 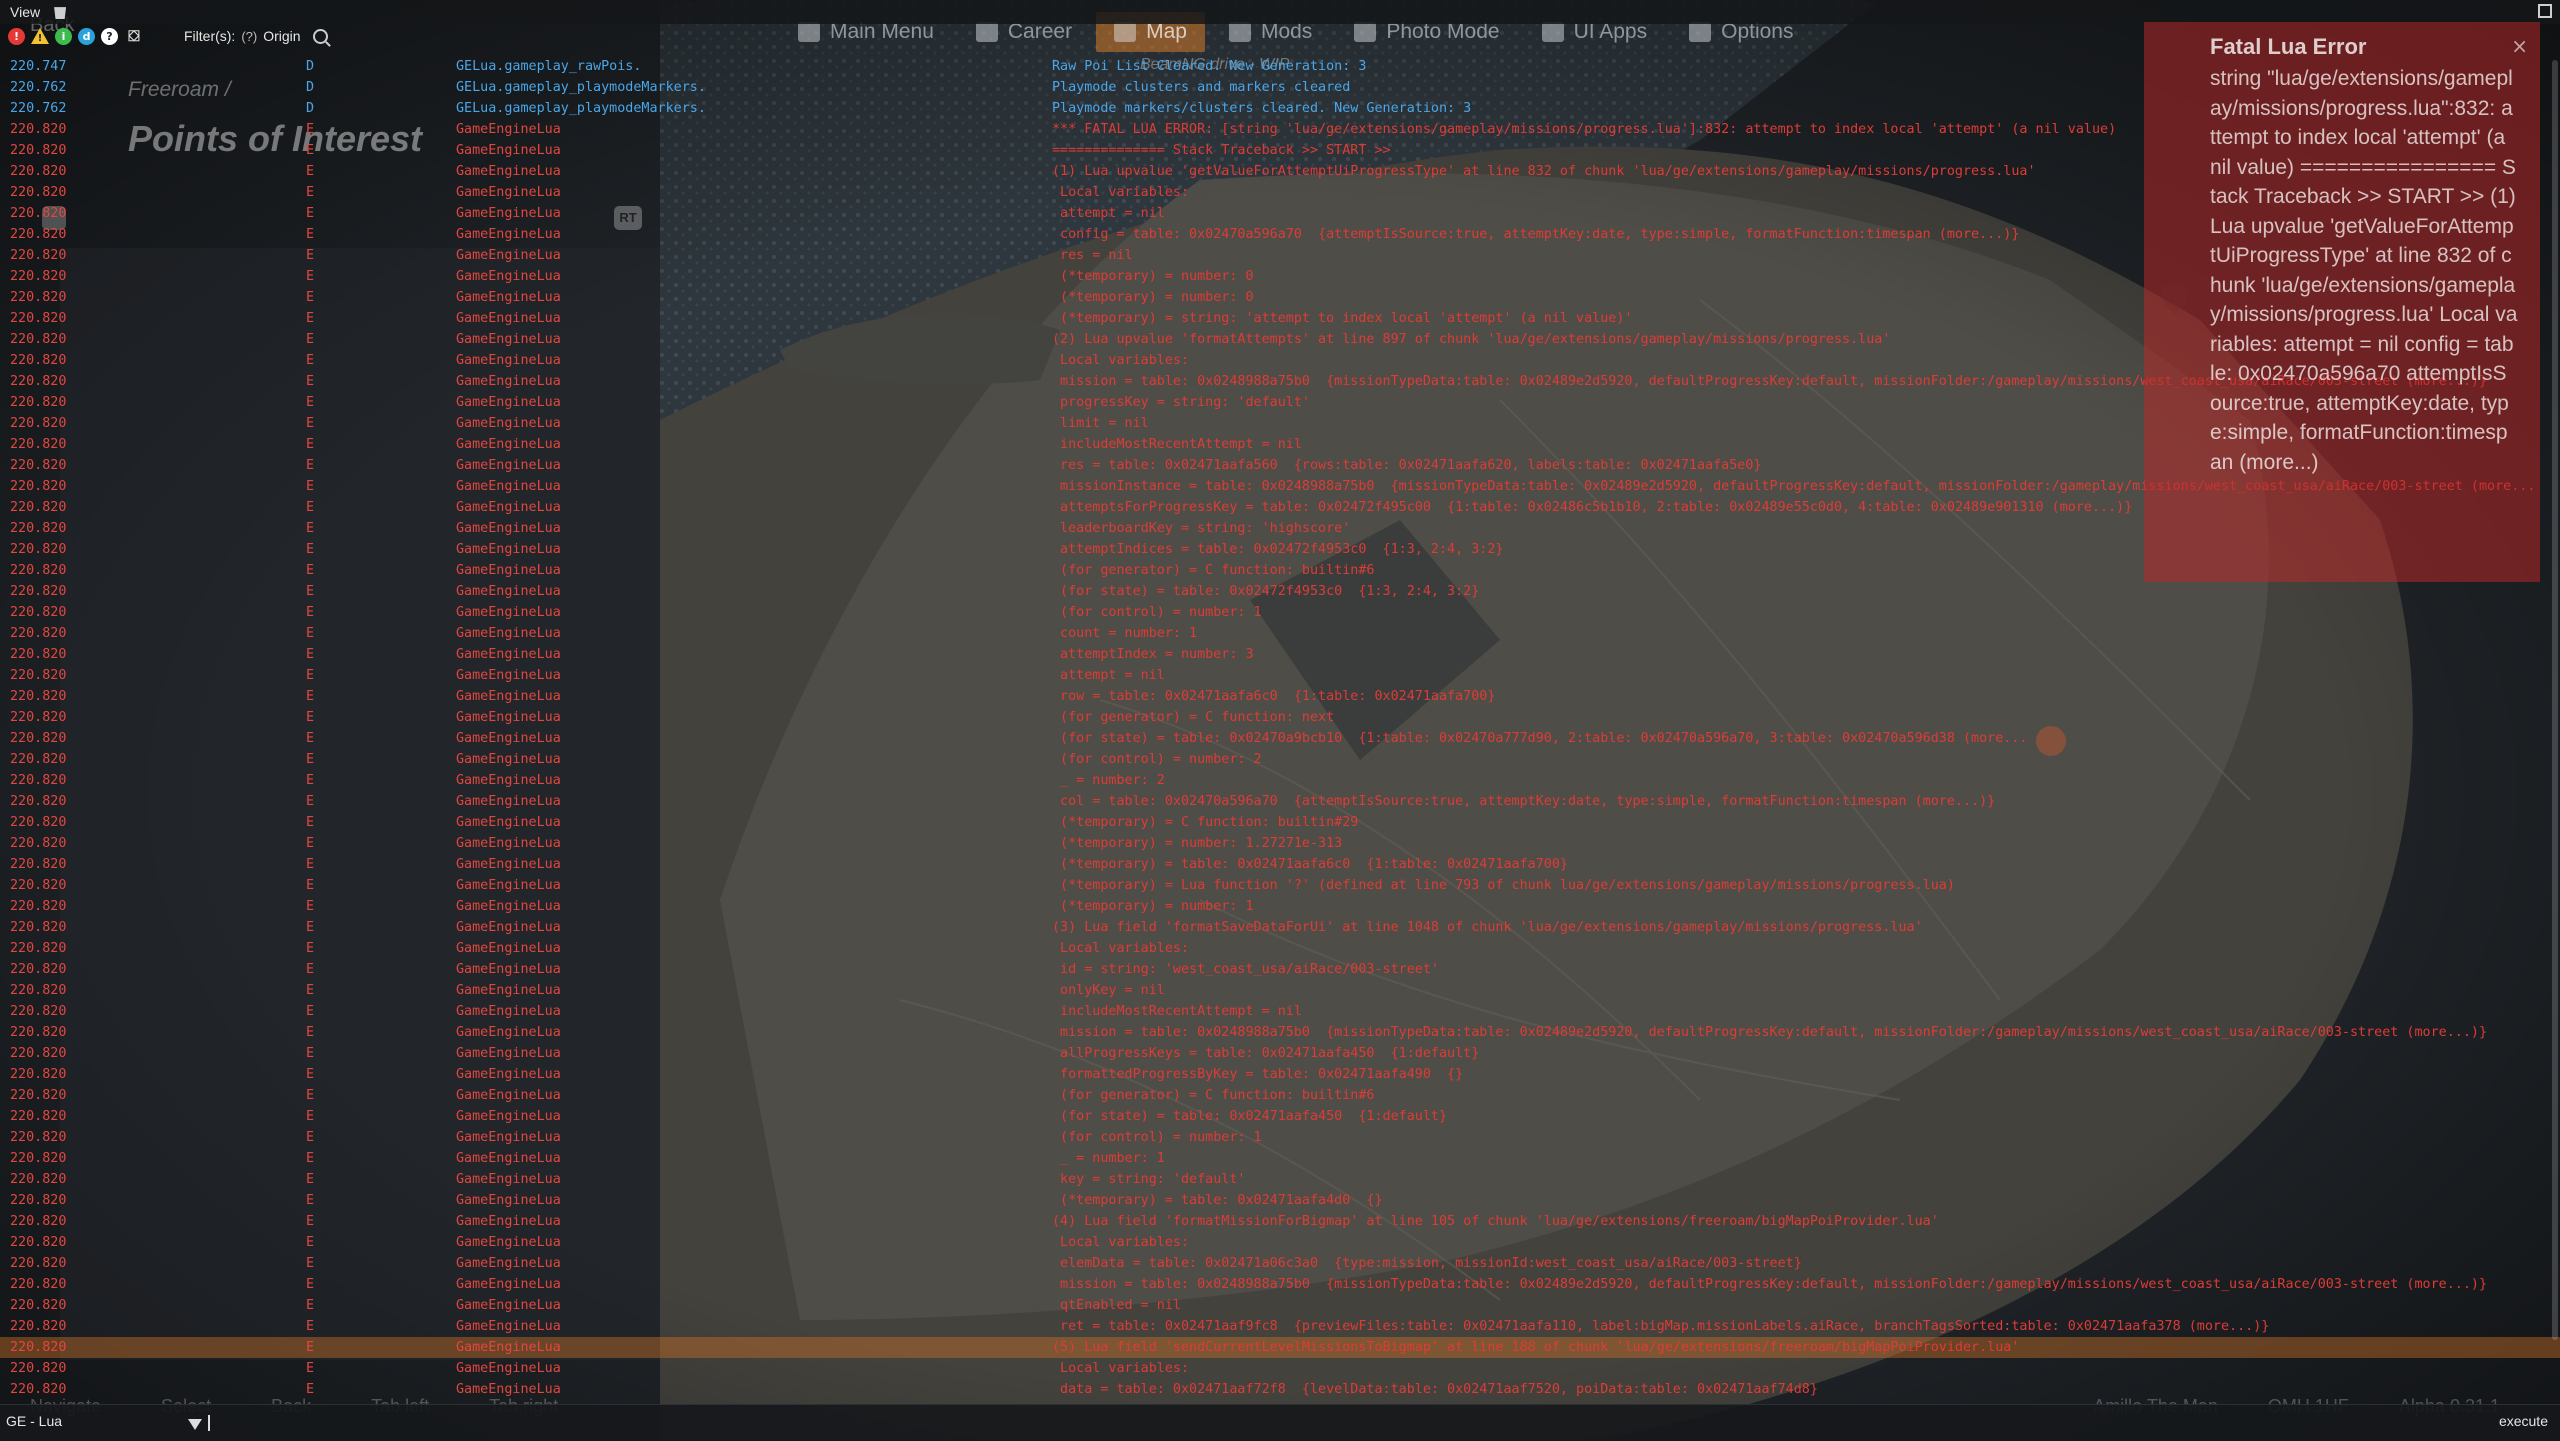 I want to click on log-message: (for generator) = C function: next, so click(x=1193, y=717).